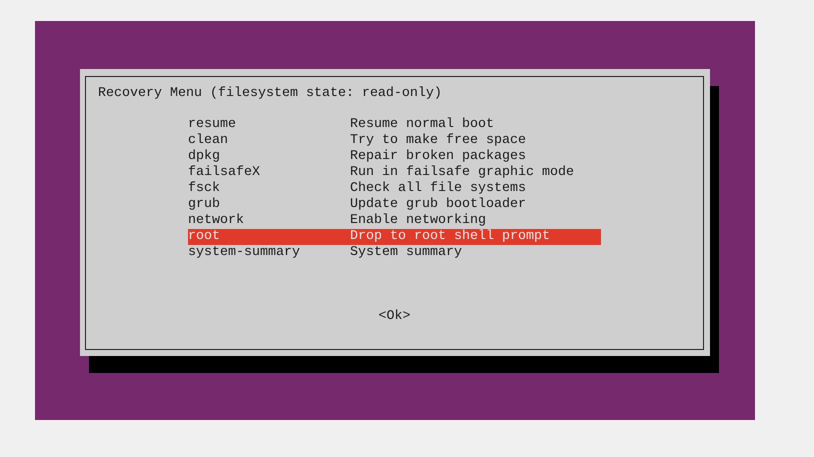 Image resolution: width=814 pixels, height=457 pixels. Describe the element at coordinates (394, 317) in the screenshot. I see `ok-button: <Ok>` at that location.